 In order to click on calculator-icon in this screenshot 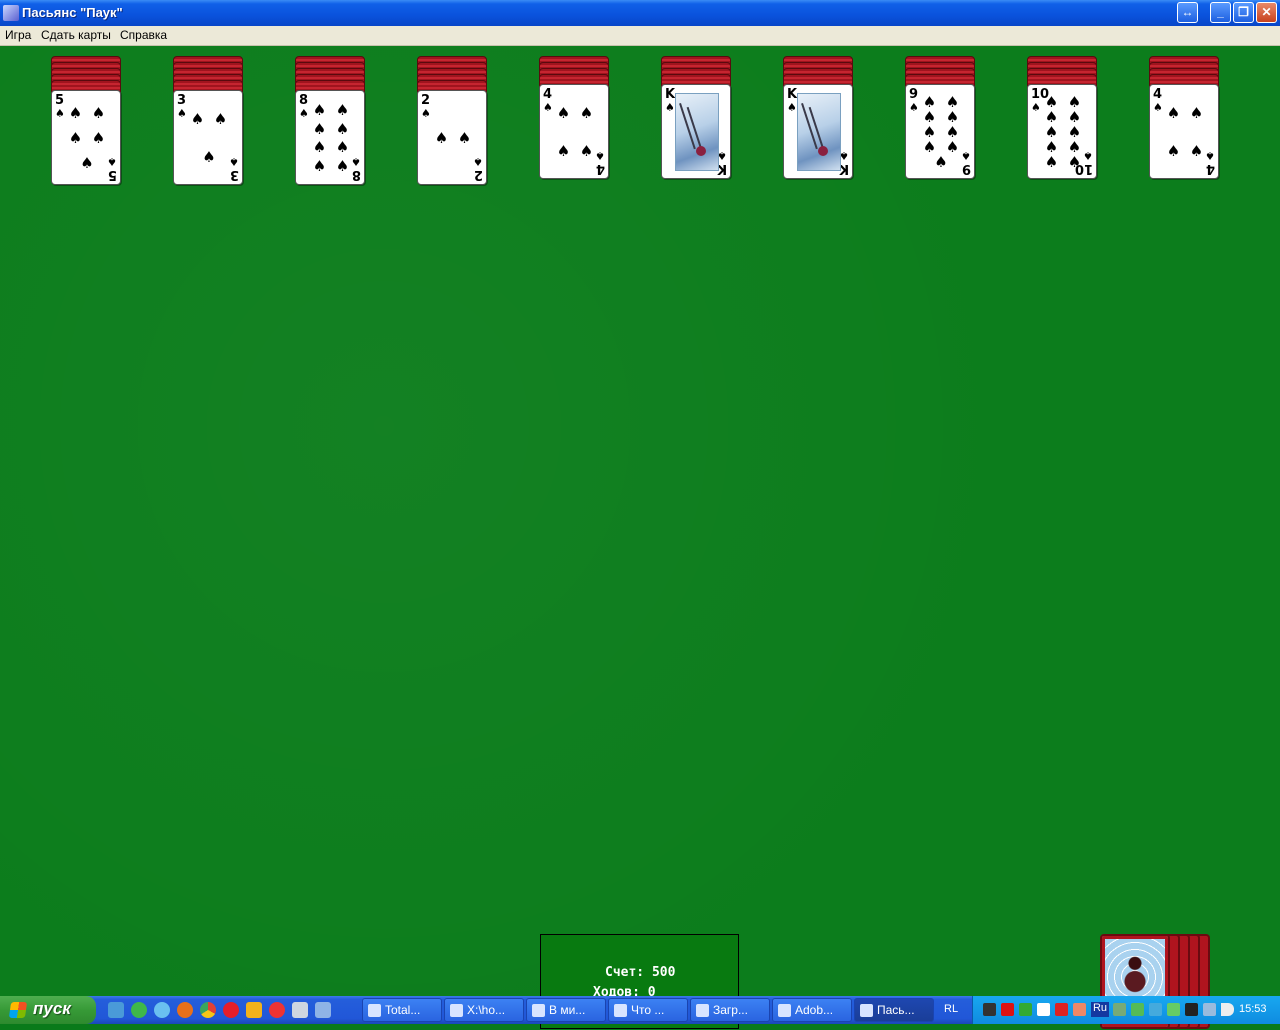, I will do `click(300, 1010)`.